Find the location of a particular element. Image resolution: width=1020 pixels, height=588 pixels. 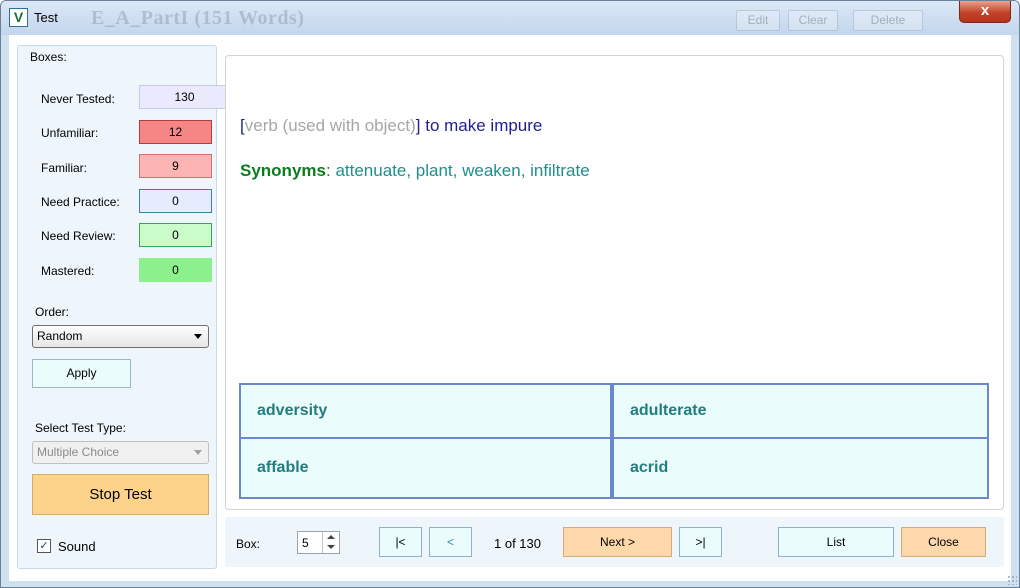

mastered-label: Mastered: is located at coordinates (68, 271).